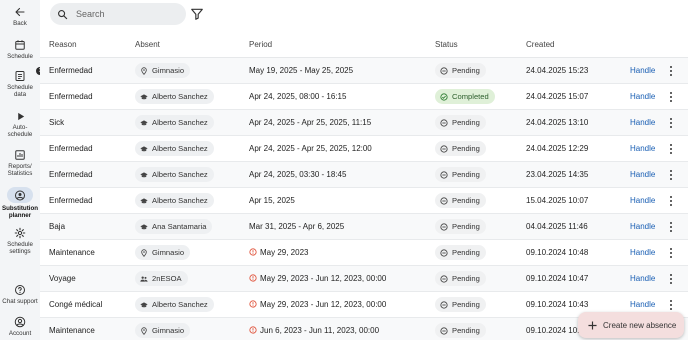  What do you see at coordinates (72, 252) in the screenshot?
I see `reason-cell: Maintenance` at bounding box center [72, 252].